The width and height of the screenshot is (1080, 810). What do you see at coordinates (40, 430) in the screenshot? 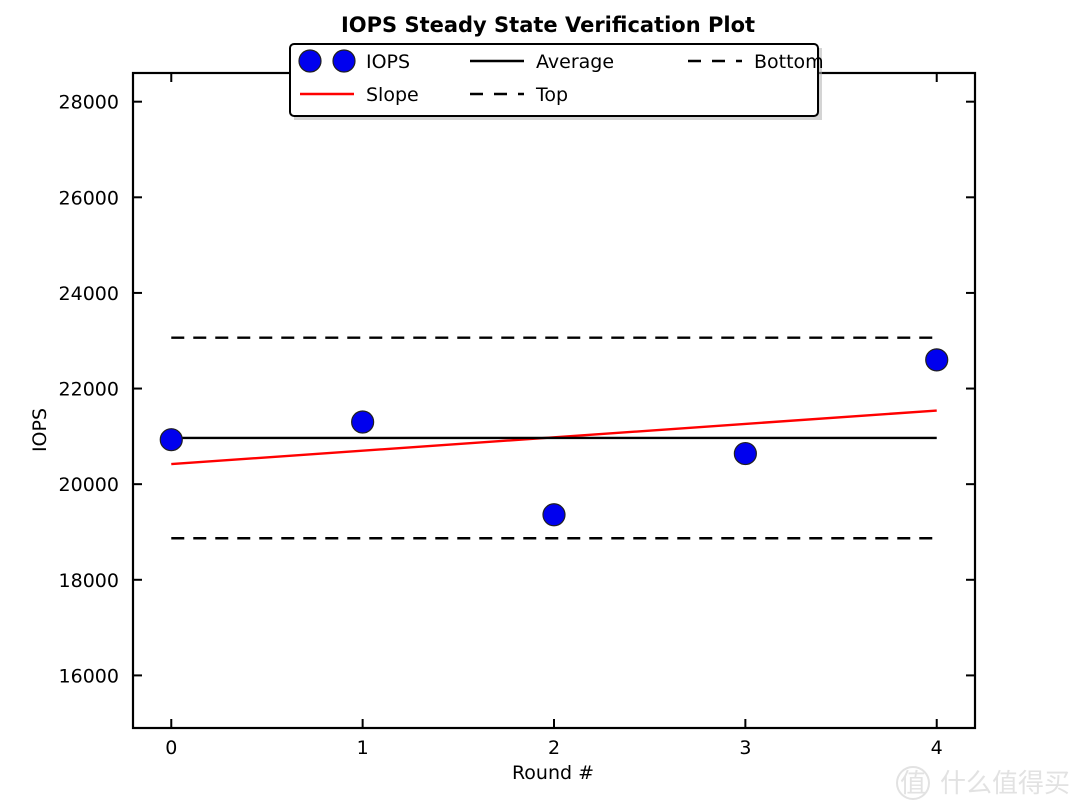
I see `y-axis-label: IOPS` at bounding box center [40, 430].